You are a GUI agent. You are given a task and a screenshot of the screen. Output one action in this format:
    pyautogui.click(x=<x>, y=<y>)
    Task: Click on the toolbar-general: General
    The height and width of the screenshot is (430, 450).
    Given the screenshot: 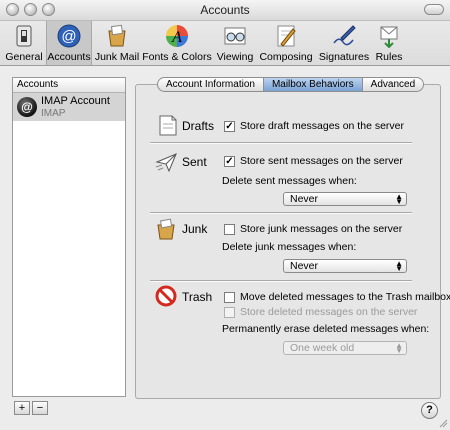 What is the action you would take?
    pyautogui.click(x=24, y=43)
    